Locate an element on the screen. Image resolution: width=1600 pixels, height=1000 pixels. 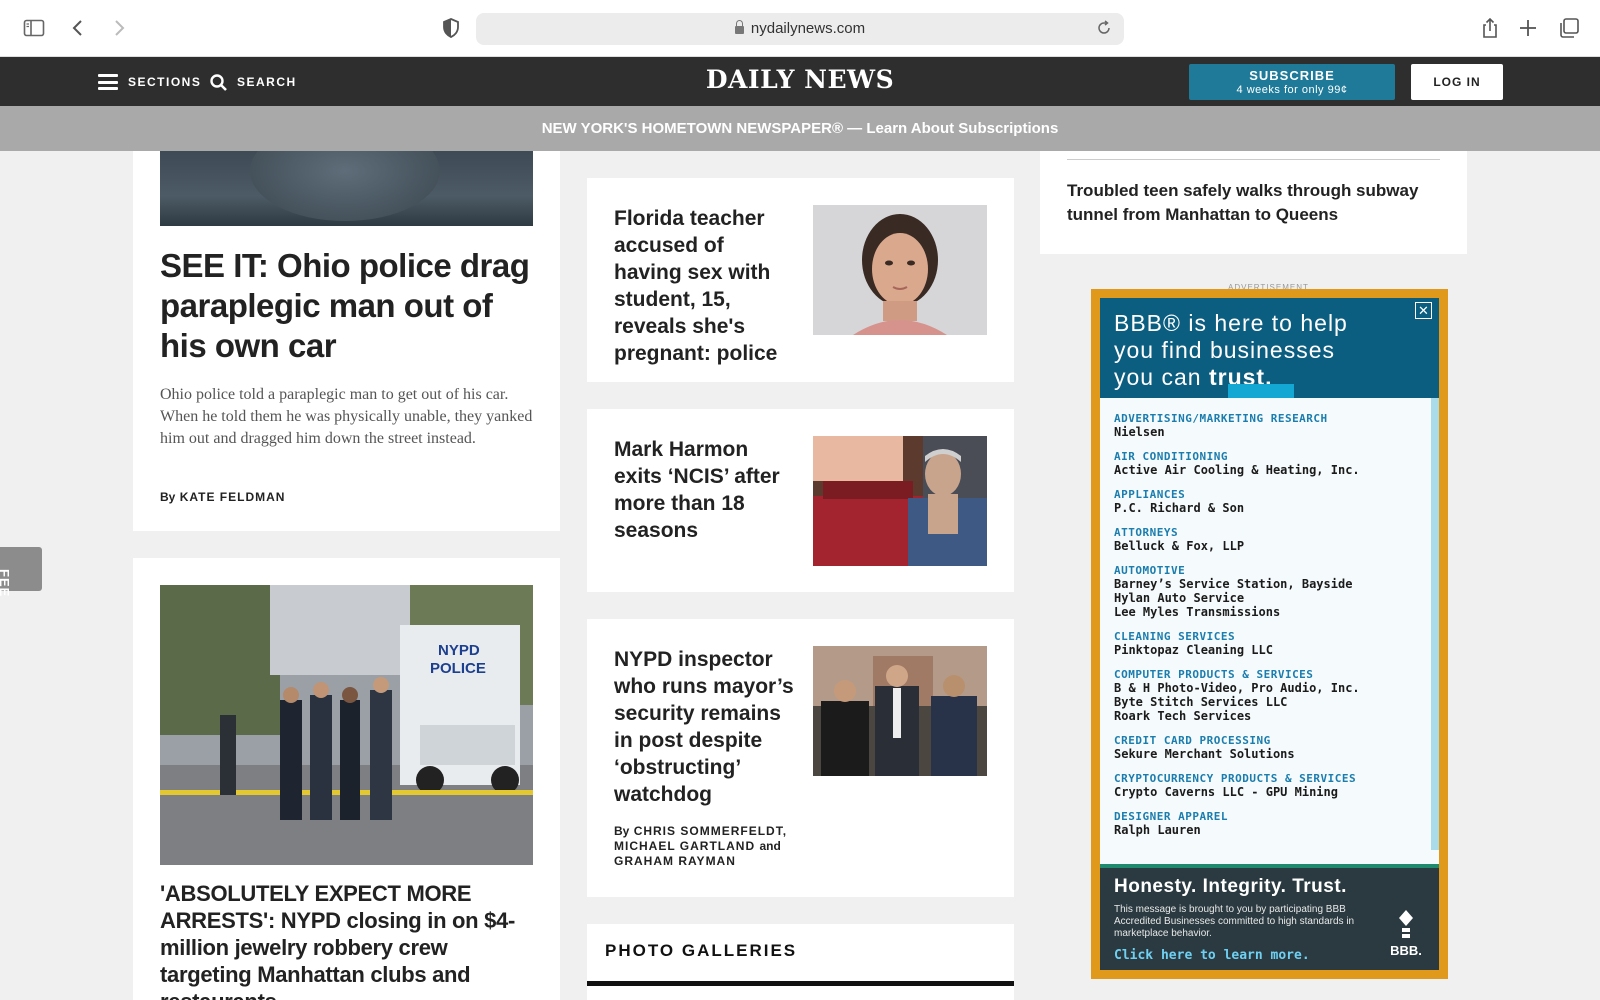
byline-conjunction: and is located at coordinates (770, 846).